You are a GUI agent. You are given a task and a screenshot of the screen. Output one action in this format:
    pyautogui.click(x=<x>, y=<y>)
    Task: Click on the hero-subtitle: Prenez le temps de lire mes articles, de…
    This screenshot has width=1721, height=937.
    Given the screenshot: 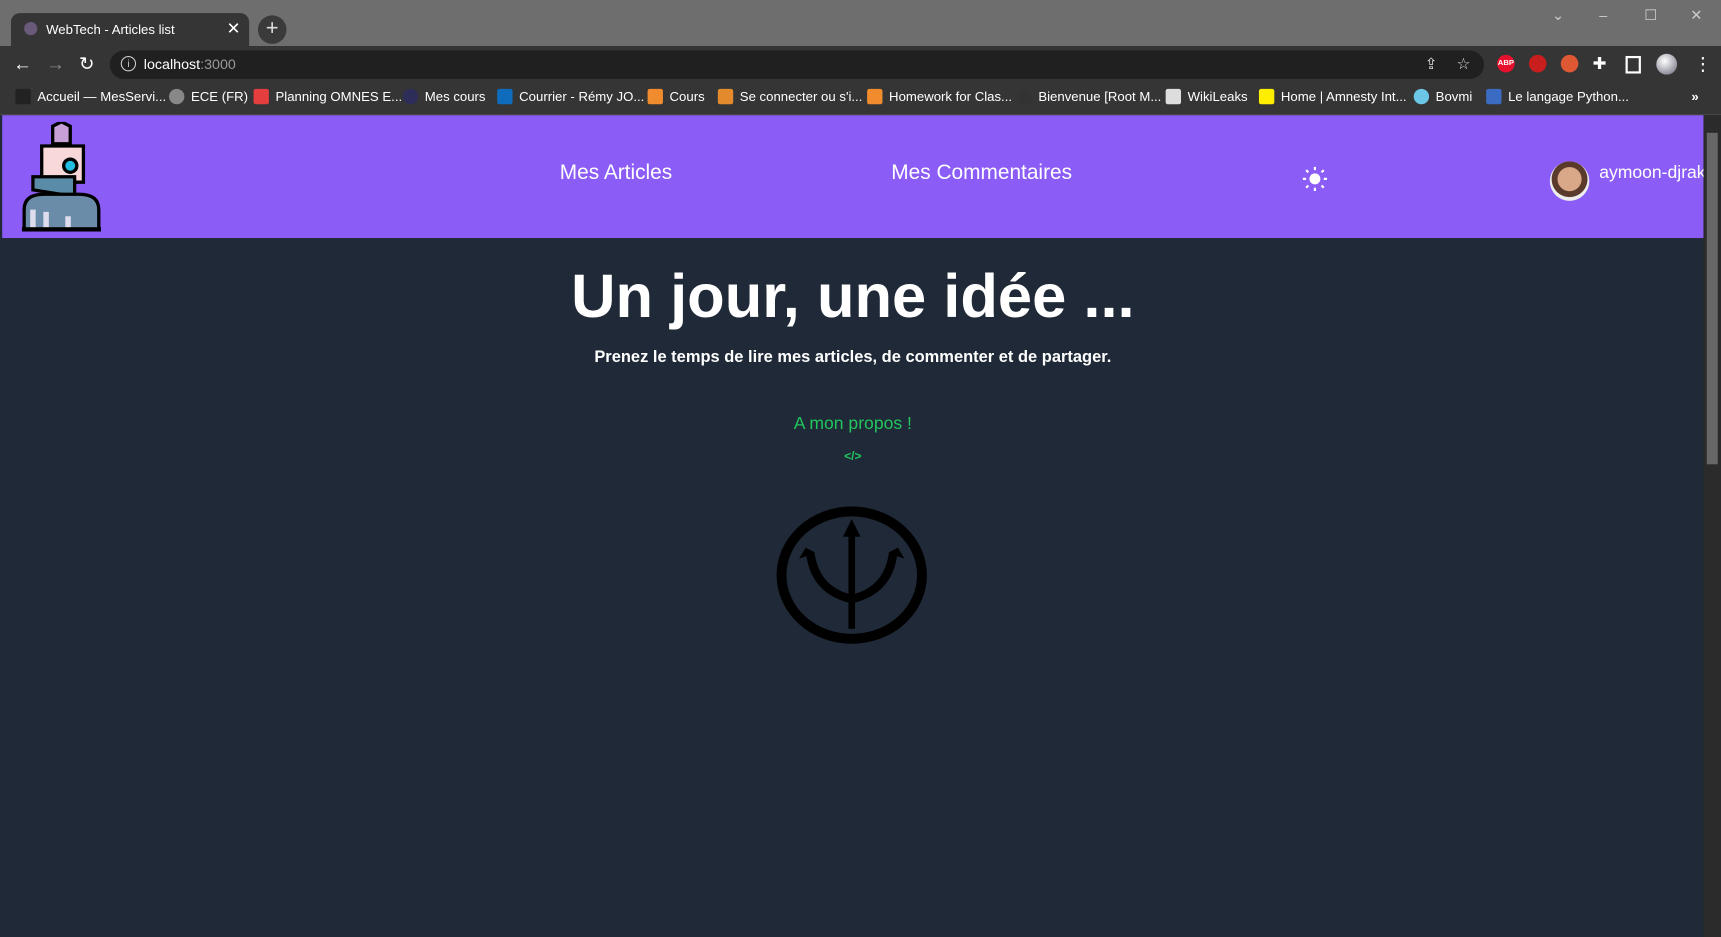 What is the action you would take?
    pyautogui.click(x=853, y=357)
    